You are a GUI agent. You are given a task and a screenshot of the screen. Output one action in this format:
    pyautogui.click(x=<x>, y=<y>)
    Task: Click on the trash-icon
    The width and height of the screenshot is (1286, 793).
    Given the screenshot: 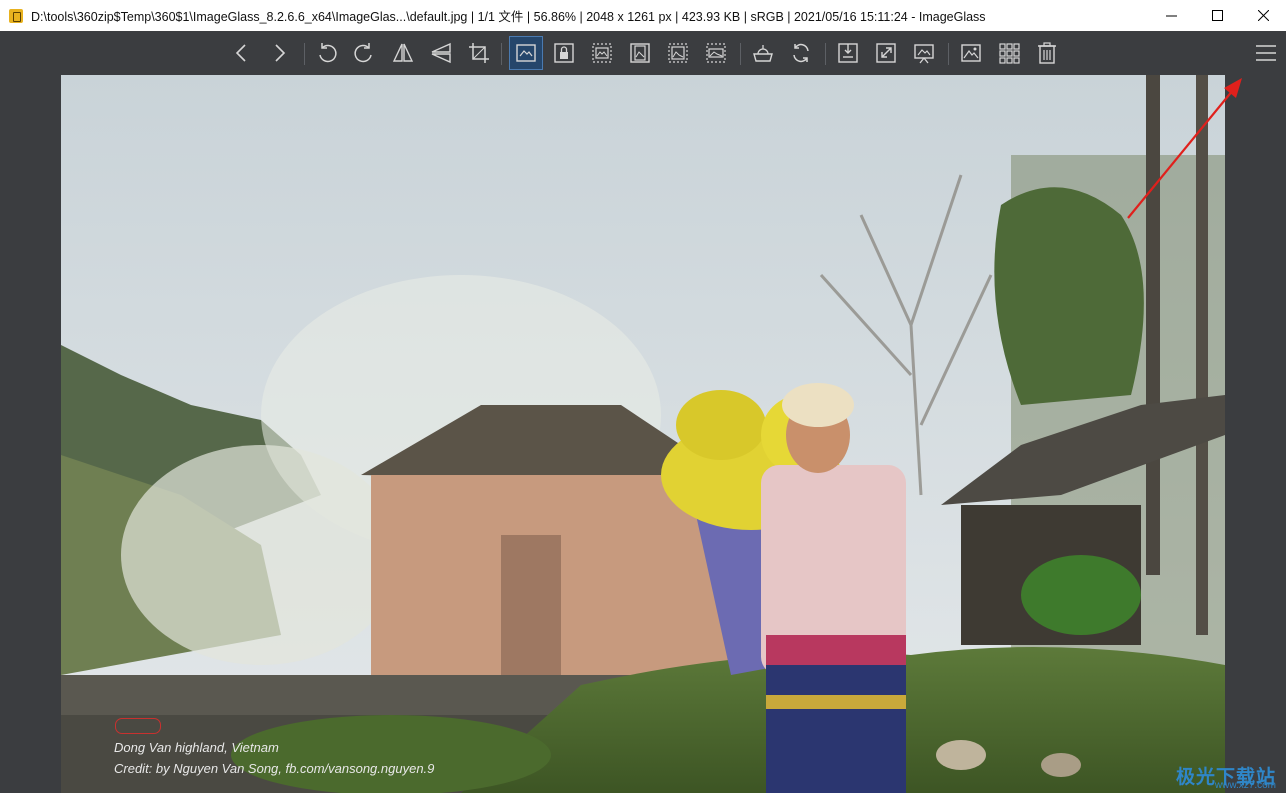 What is the action you would take?
    pyautogui.click(x=1047, y=53)
    